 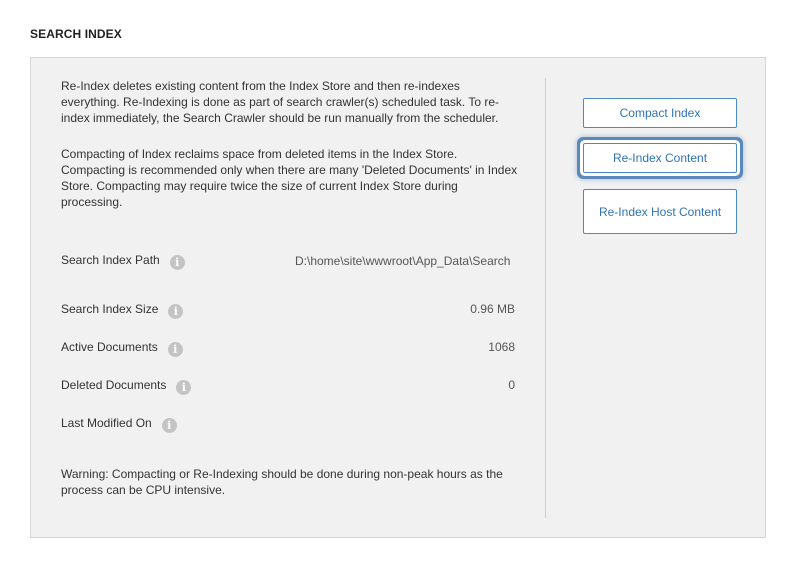 What do you see at coordinates (501, 347) in the screenshot?
I see `active-documents-value: 1068` at bounding box center [501, 347].